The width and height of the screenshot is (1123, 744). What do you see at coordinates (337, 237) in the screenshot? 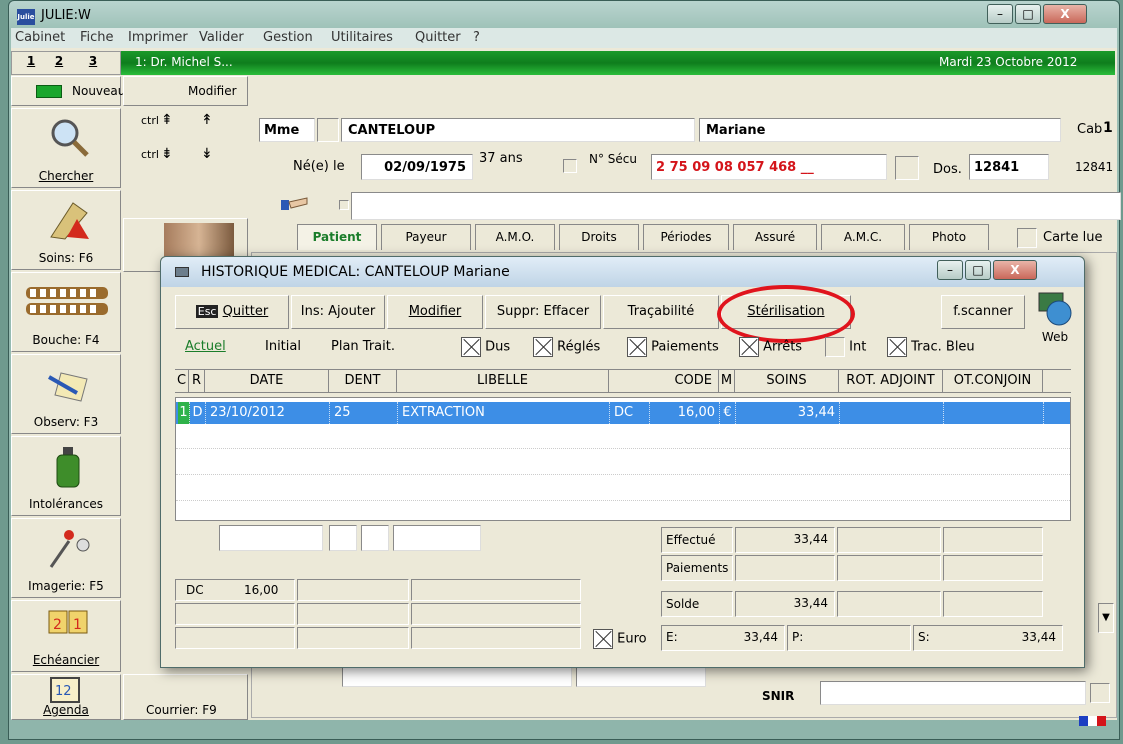
I see `tab-patient: Patient` at bounding box center [337, 237].